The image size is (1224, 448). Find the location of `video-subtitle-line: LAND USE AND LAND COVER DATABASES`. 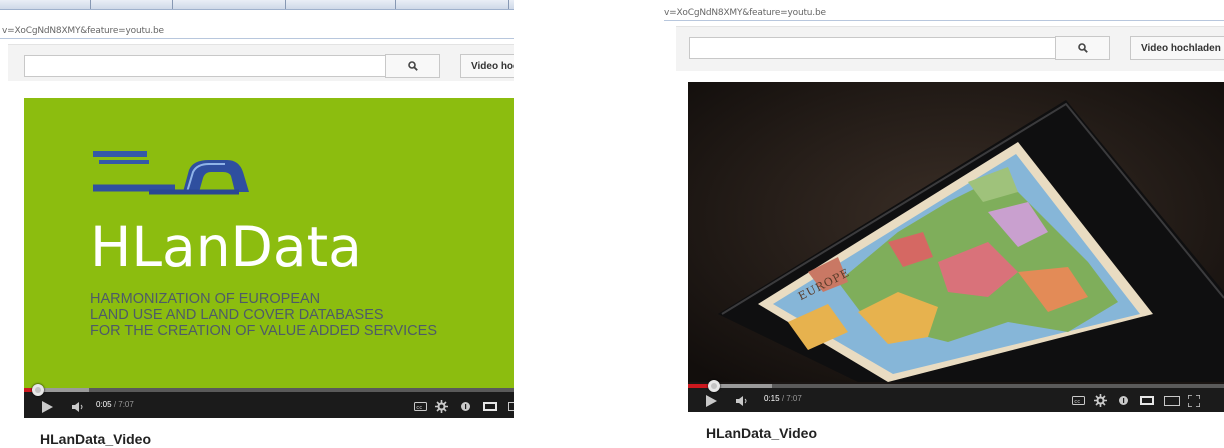

video-subtitle-line: LAND USE AND LAND COVER DATABASES is located at coordinates (237, 315).